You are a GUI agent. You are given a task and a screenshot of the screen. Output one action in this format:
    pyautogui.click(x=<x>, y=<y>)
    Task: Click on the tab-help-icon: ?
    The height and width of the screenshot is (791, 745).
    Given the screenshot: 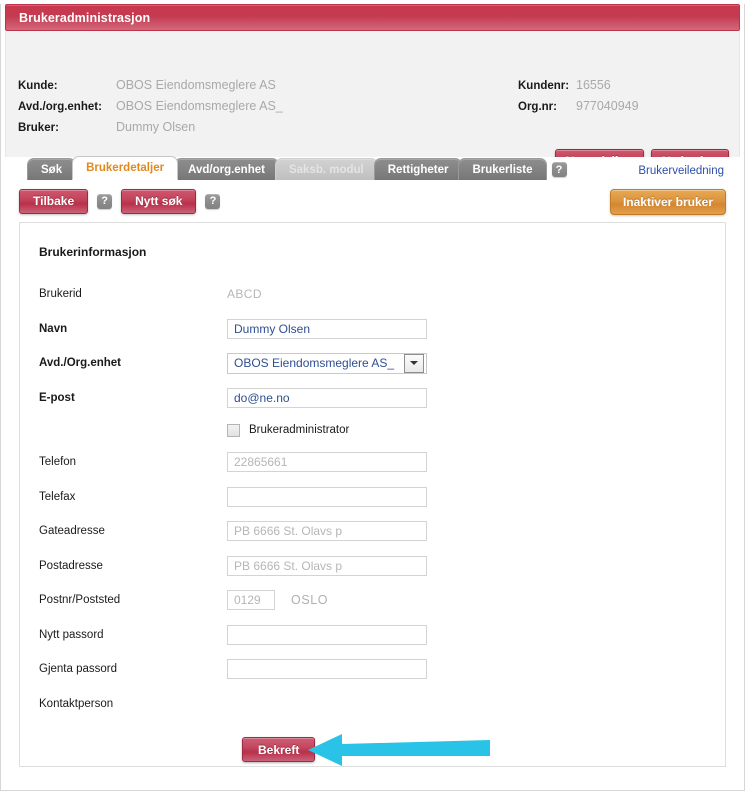 What is the action you would take?
    pyautogui.click(x=559, y=169)
    